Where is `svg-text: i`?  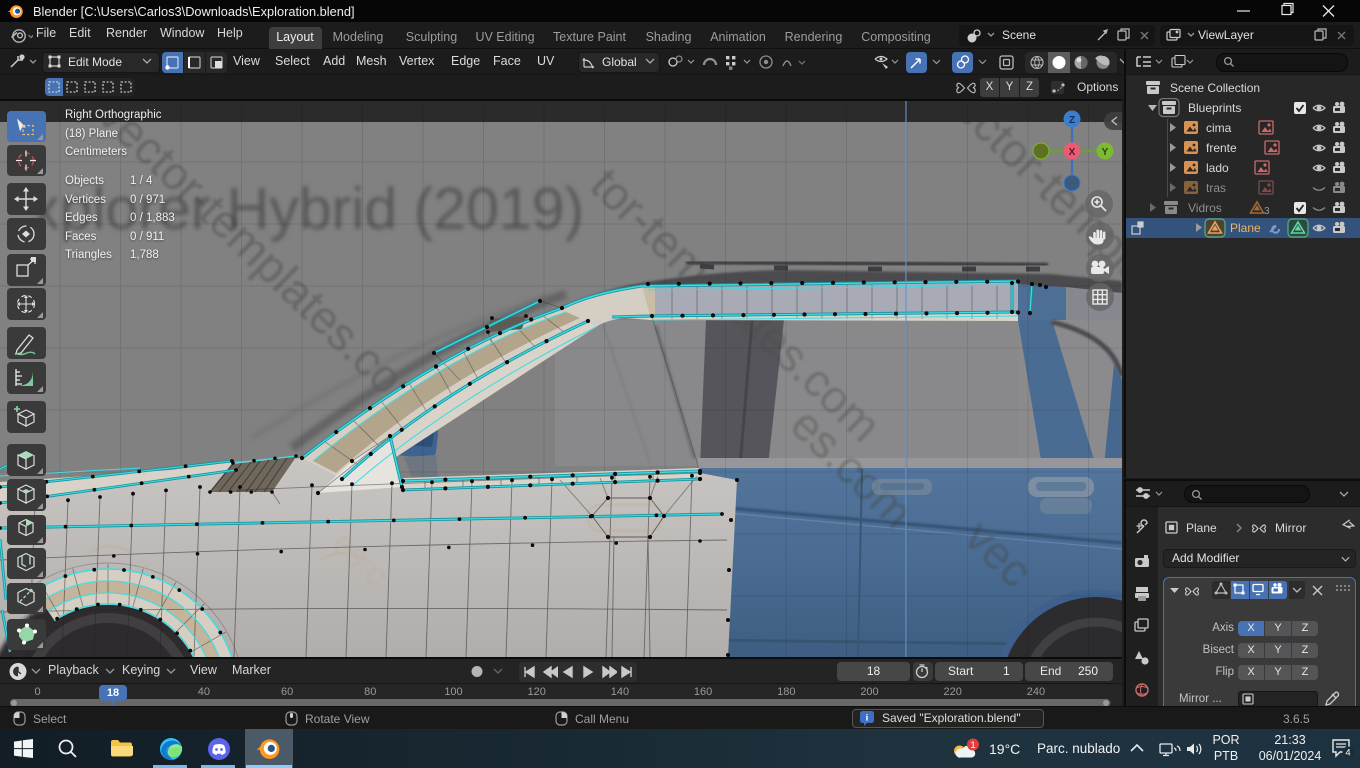 svg-text: i is located at coordinates (867, 719).